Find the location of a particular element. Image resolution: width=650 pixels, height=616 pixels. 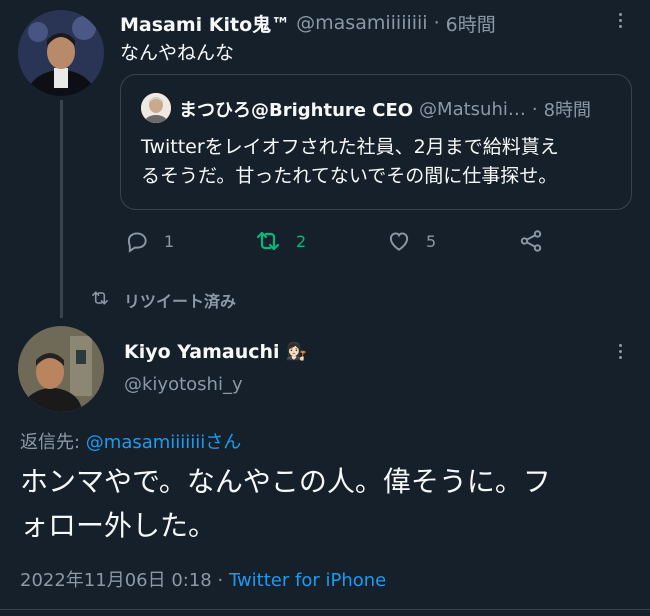

reply-count: 1 is located at coordinates (169, 241).